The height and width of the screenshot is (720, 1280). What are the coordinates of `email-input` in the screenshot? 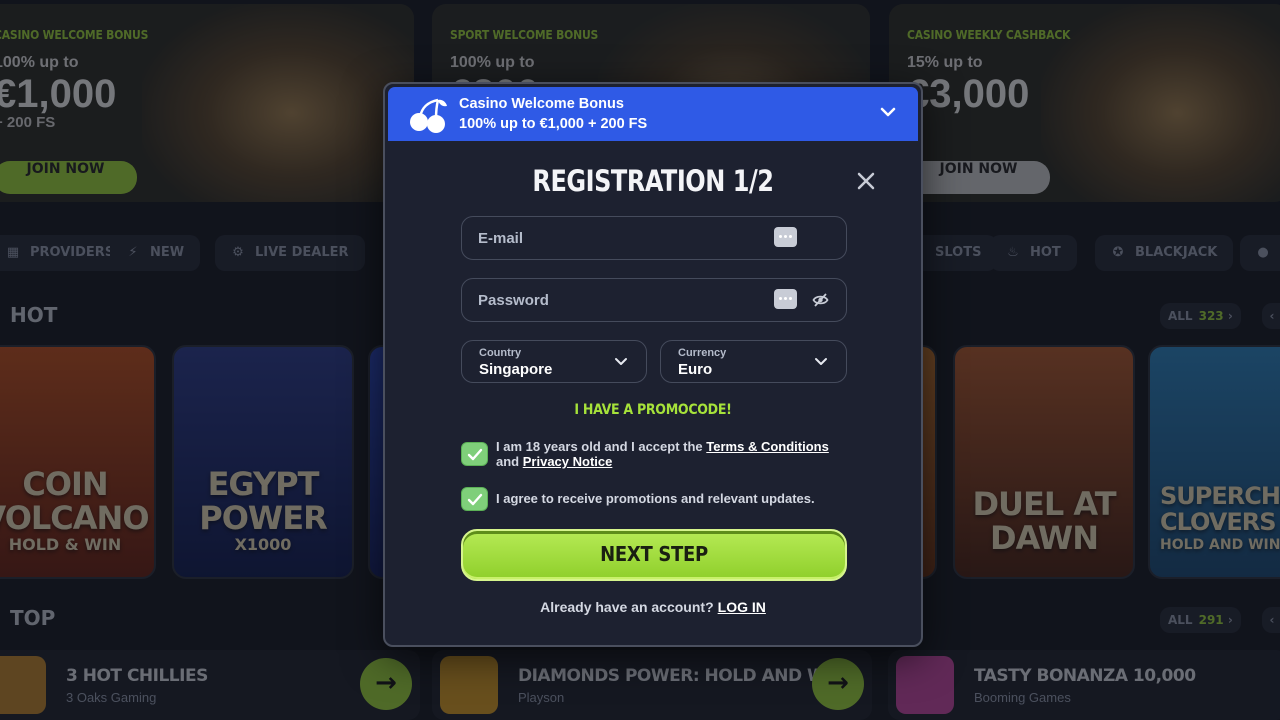 It's located at (618, 238).